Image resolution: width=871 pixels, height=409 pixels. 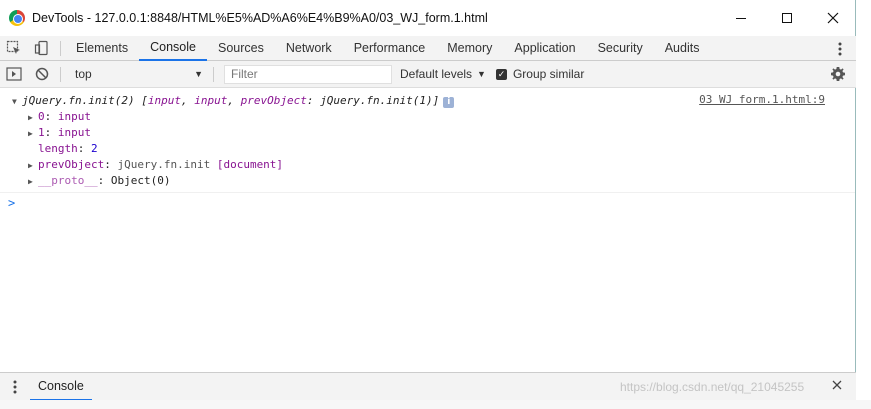 What do you see at coordinates (17, 18) in the screenshot?
I see `chrome-icon` at bounding box center [17, 18].